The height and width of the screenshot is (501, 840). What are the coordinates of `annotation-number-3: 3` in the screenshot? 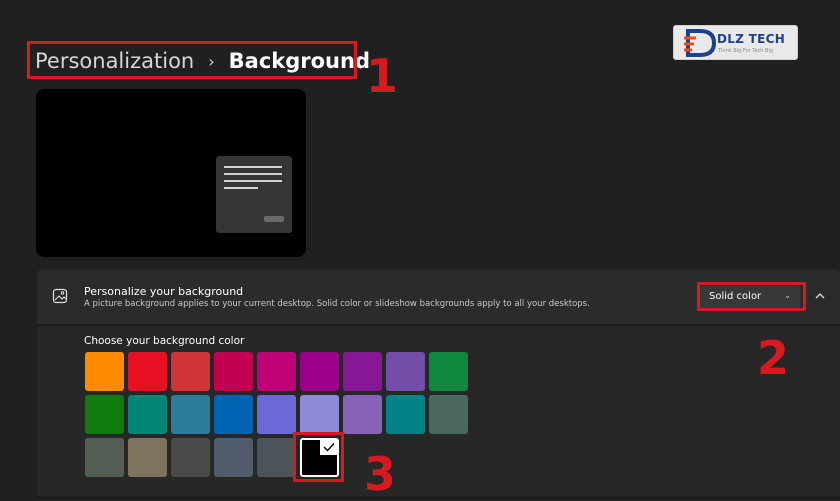 It's located at (380, 474).